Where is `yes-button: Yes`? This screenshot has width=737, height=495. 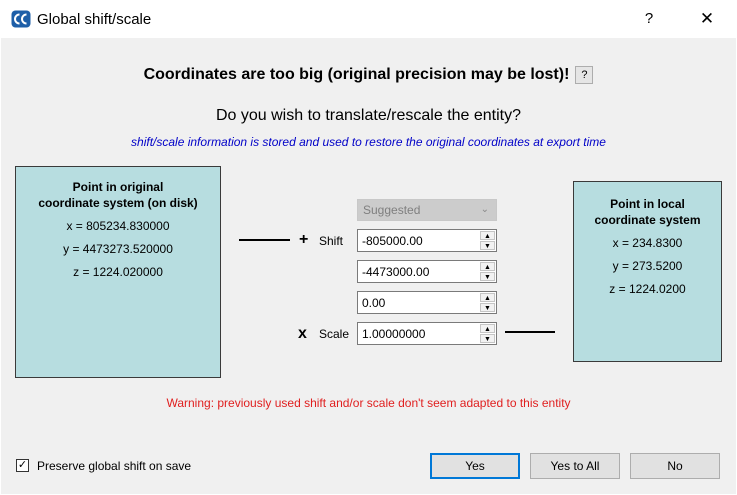
yes-button: Yes is located at coordinates (475, 466).